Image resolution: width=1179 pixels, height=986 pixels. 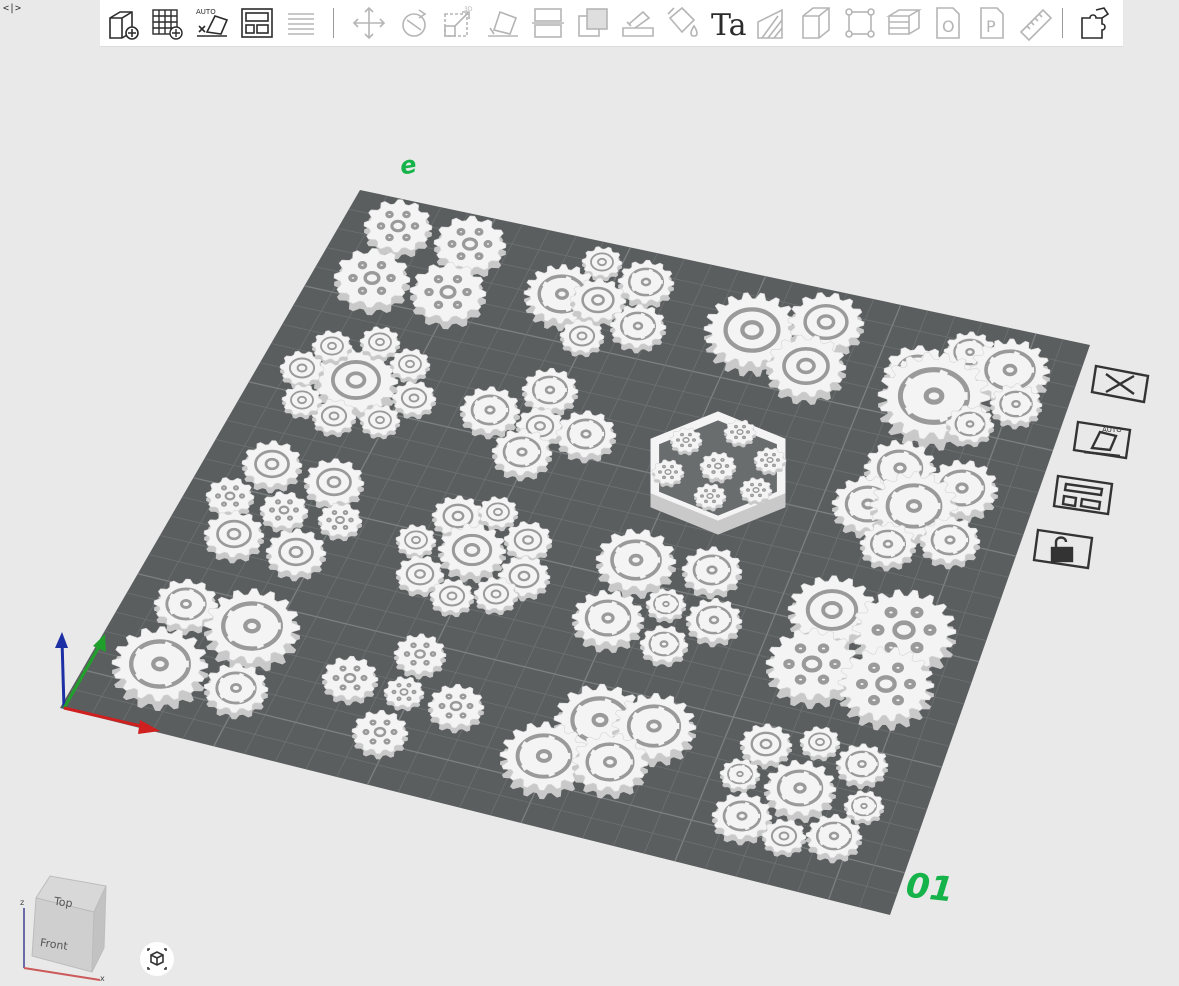 I want to click on auto-label: AUTO, so click(x=206, y=12).